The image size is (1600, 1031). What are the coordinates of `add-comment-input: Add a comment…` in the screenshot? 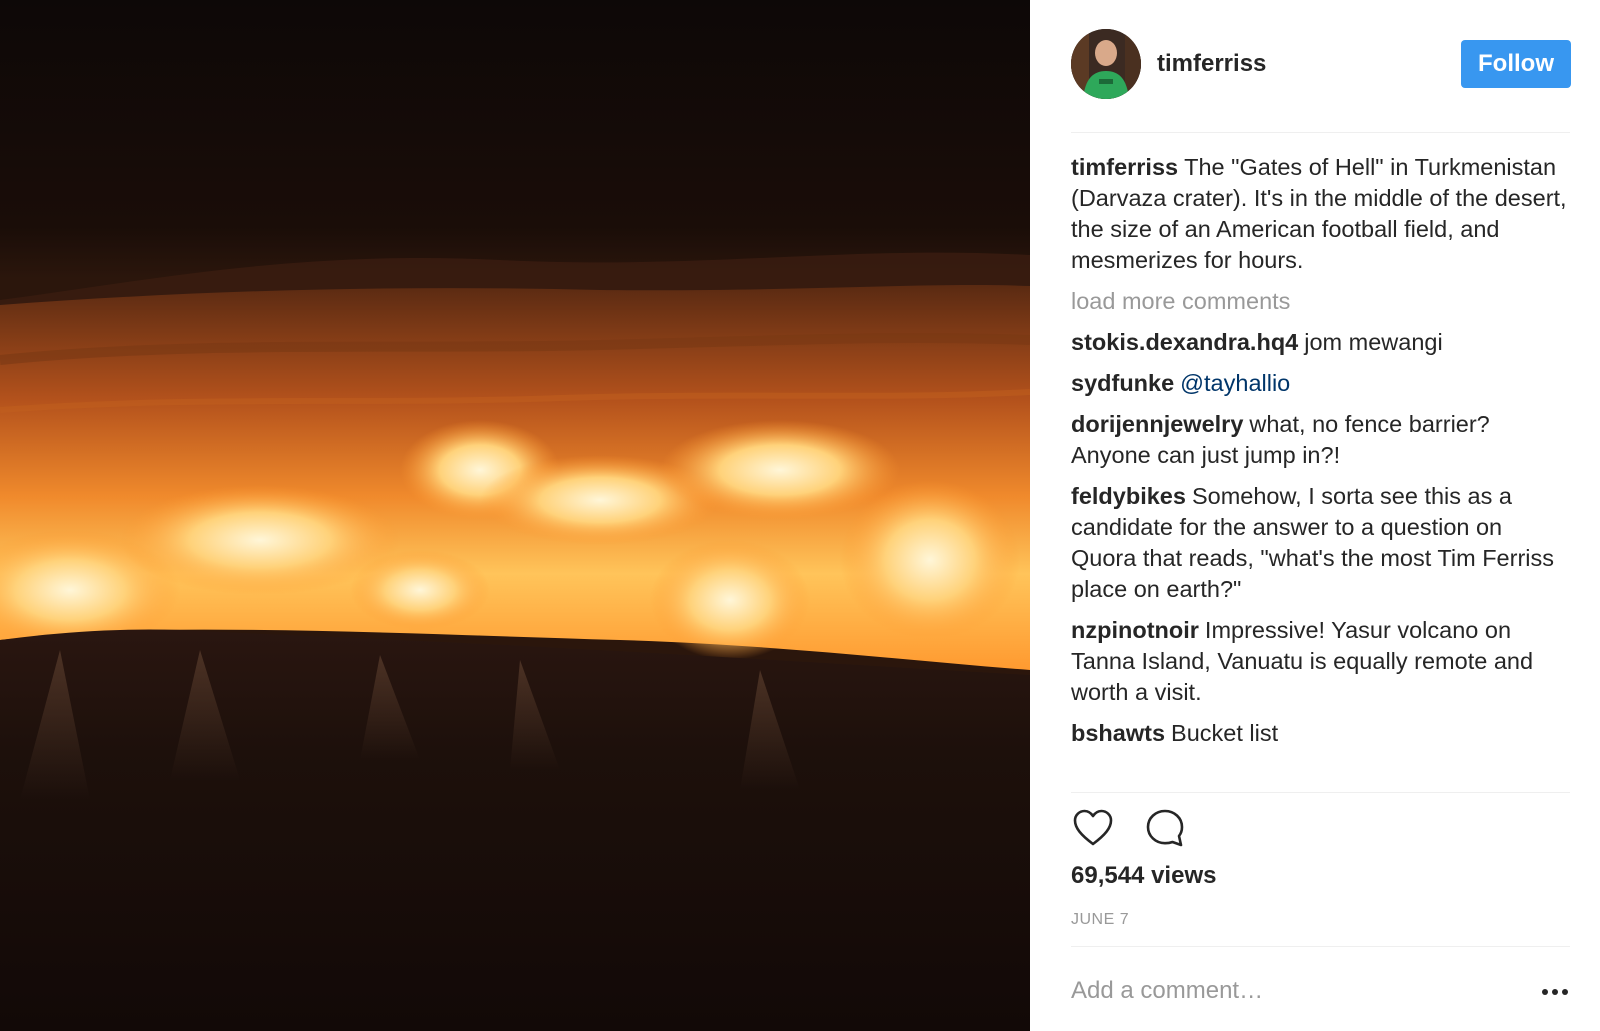 It's located at (1167, 991).